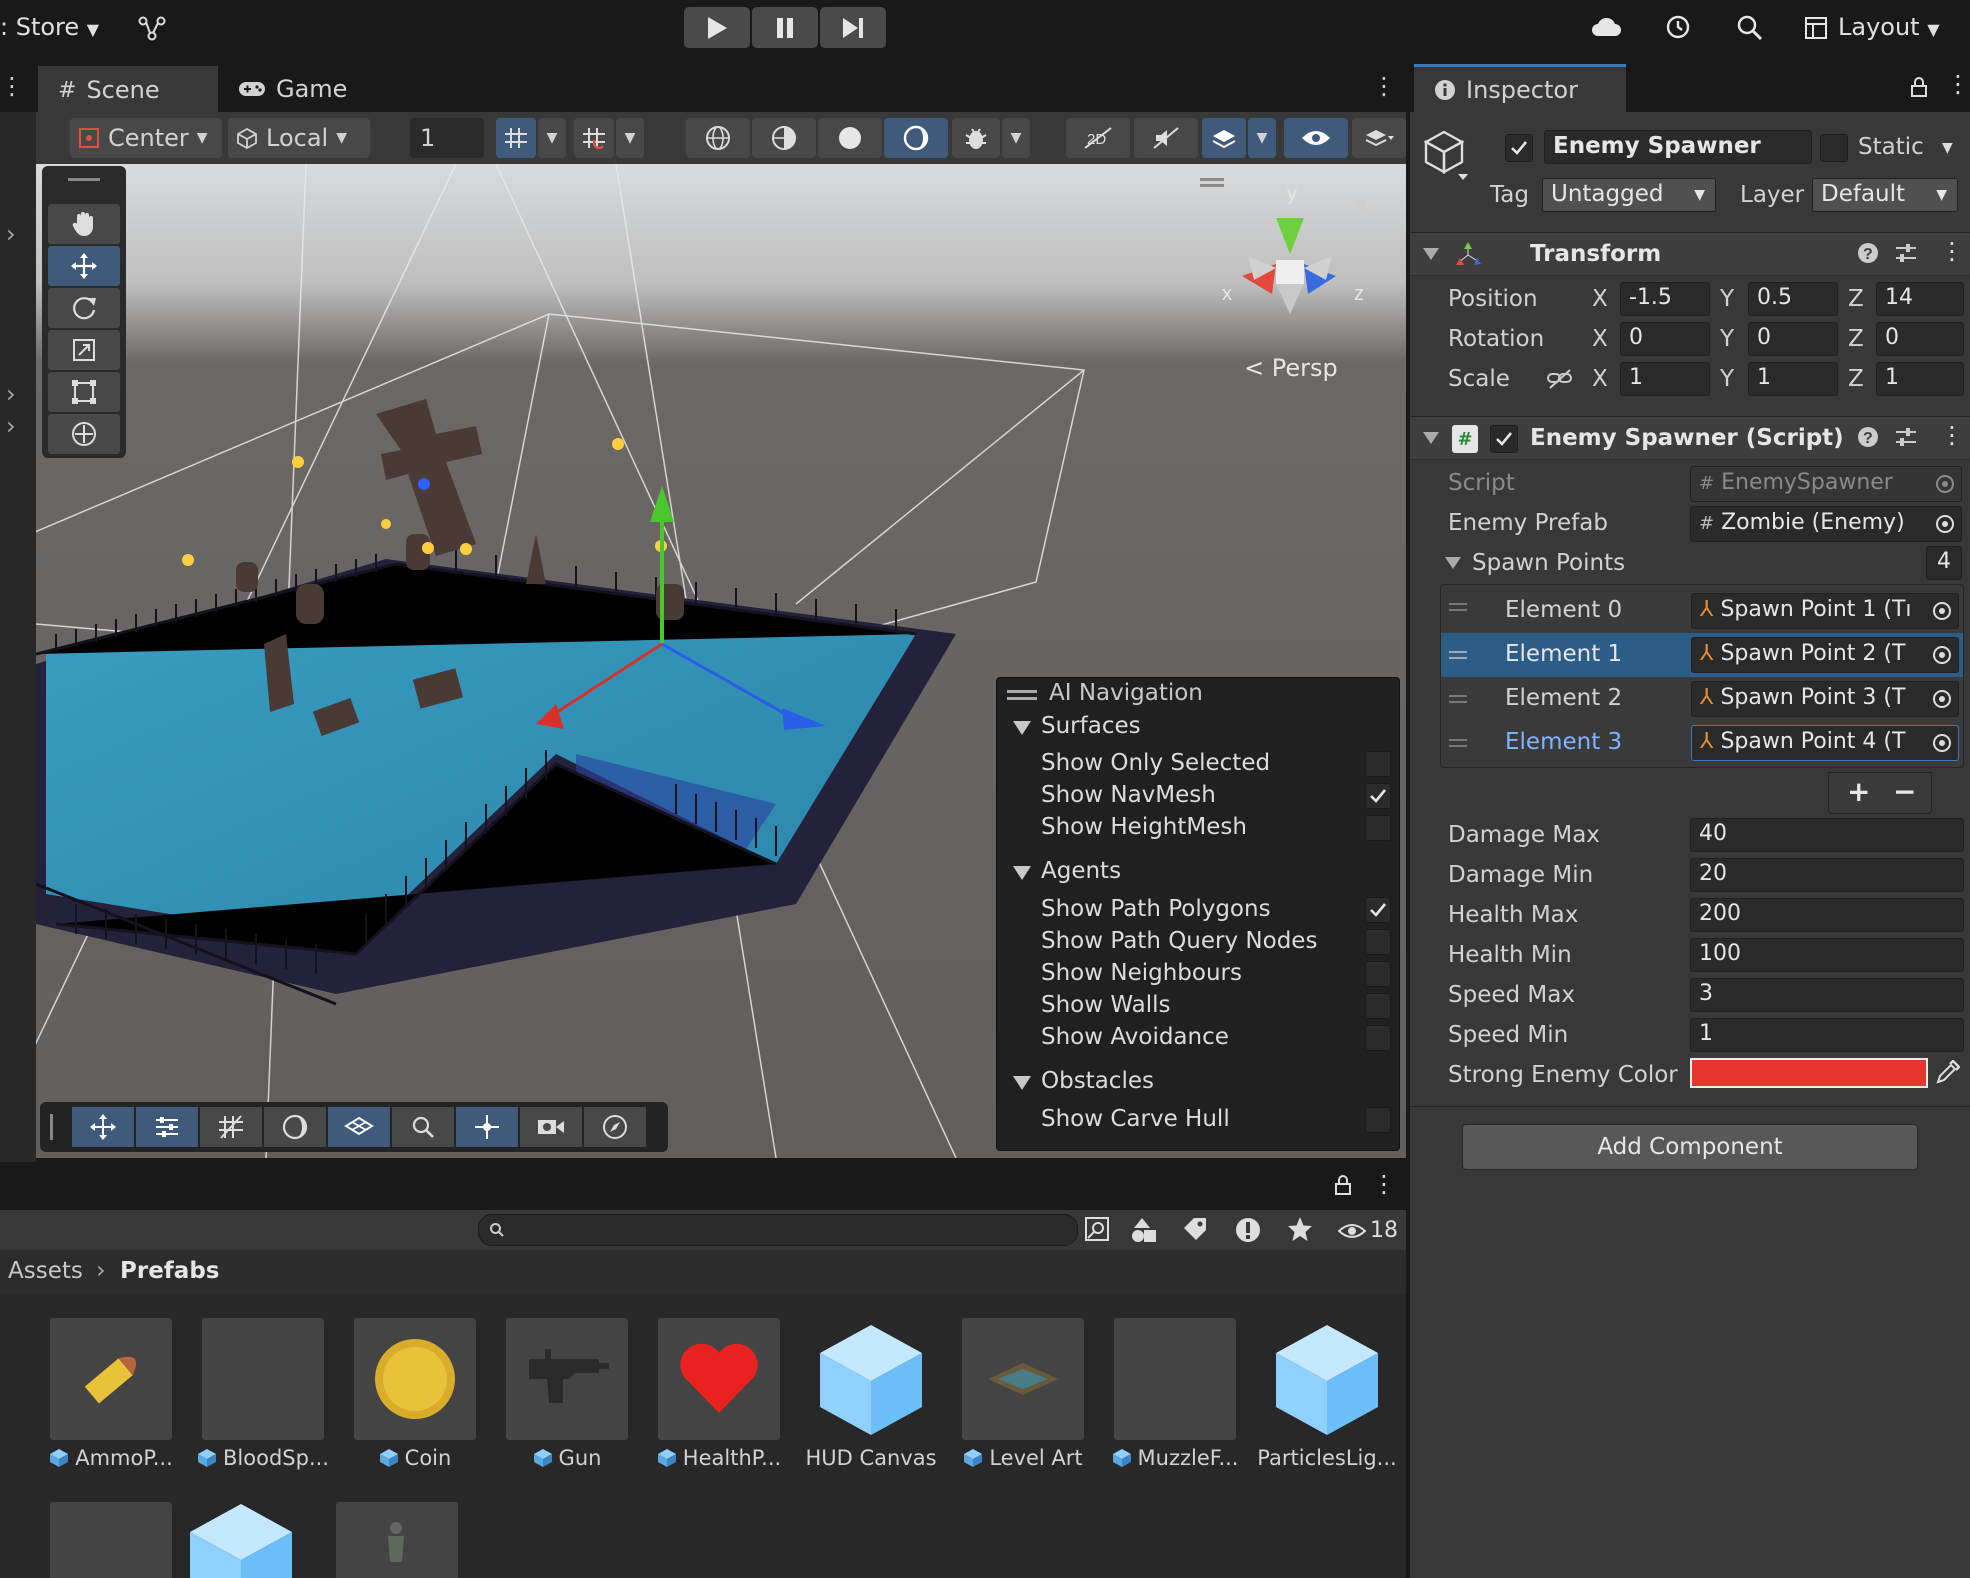  What do you see at coordinates (1560, 379) in the screenshot?
I see `constrain-proportions-link-icon` at bounding box center [1560, 379].